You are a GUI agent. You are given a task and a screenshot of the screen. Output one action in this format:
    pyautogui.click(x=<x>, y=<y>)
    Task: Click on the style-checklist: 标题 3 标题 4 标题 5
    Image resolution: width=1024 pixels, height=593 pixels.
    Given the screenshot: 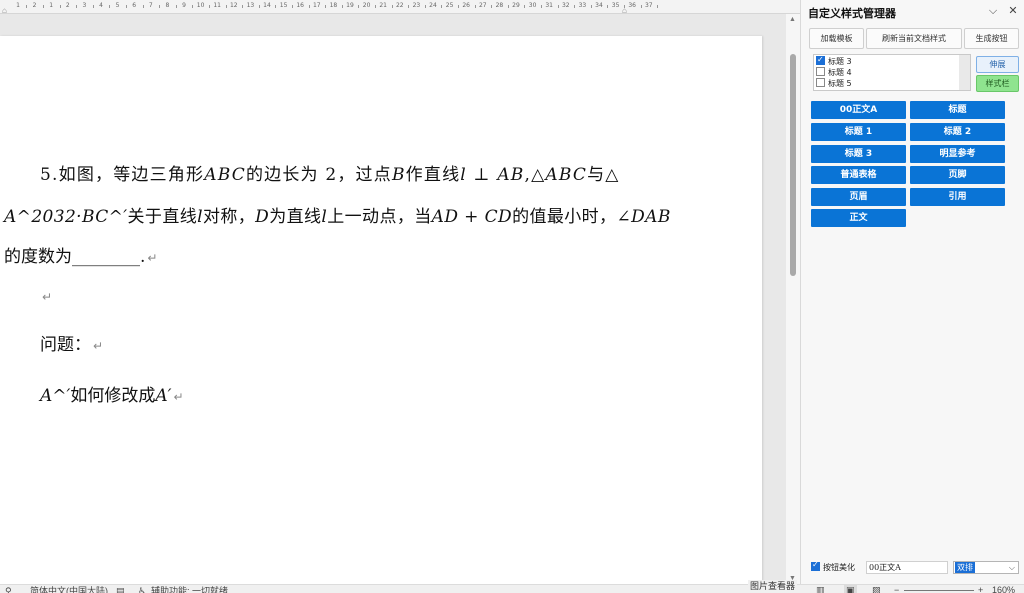 What is the action you would take?
    pyautogui.click(x=892, y=72)
    